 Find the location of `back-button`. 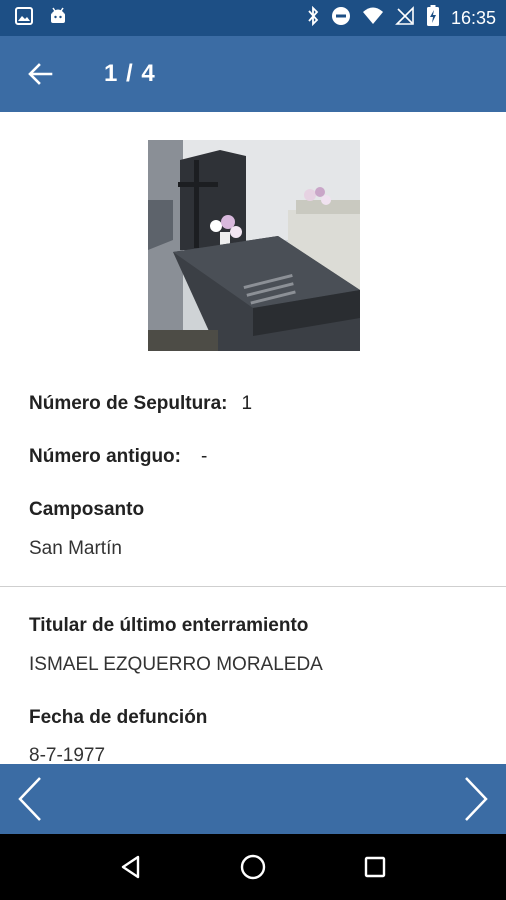

back-button is located at coordinates (40, 74).